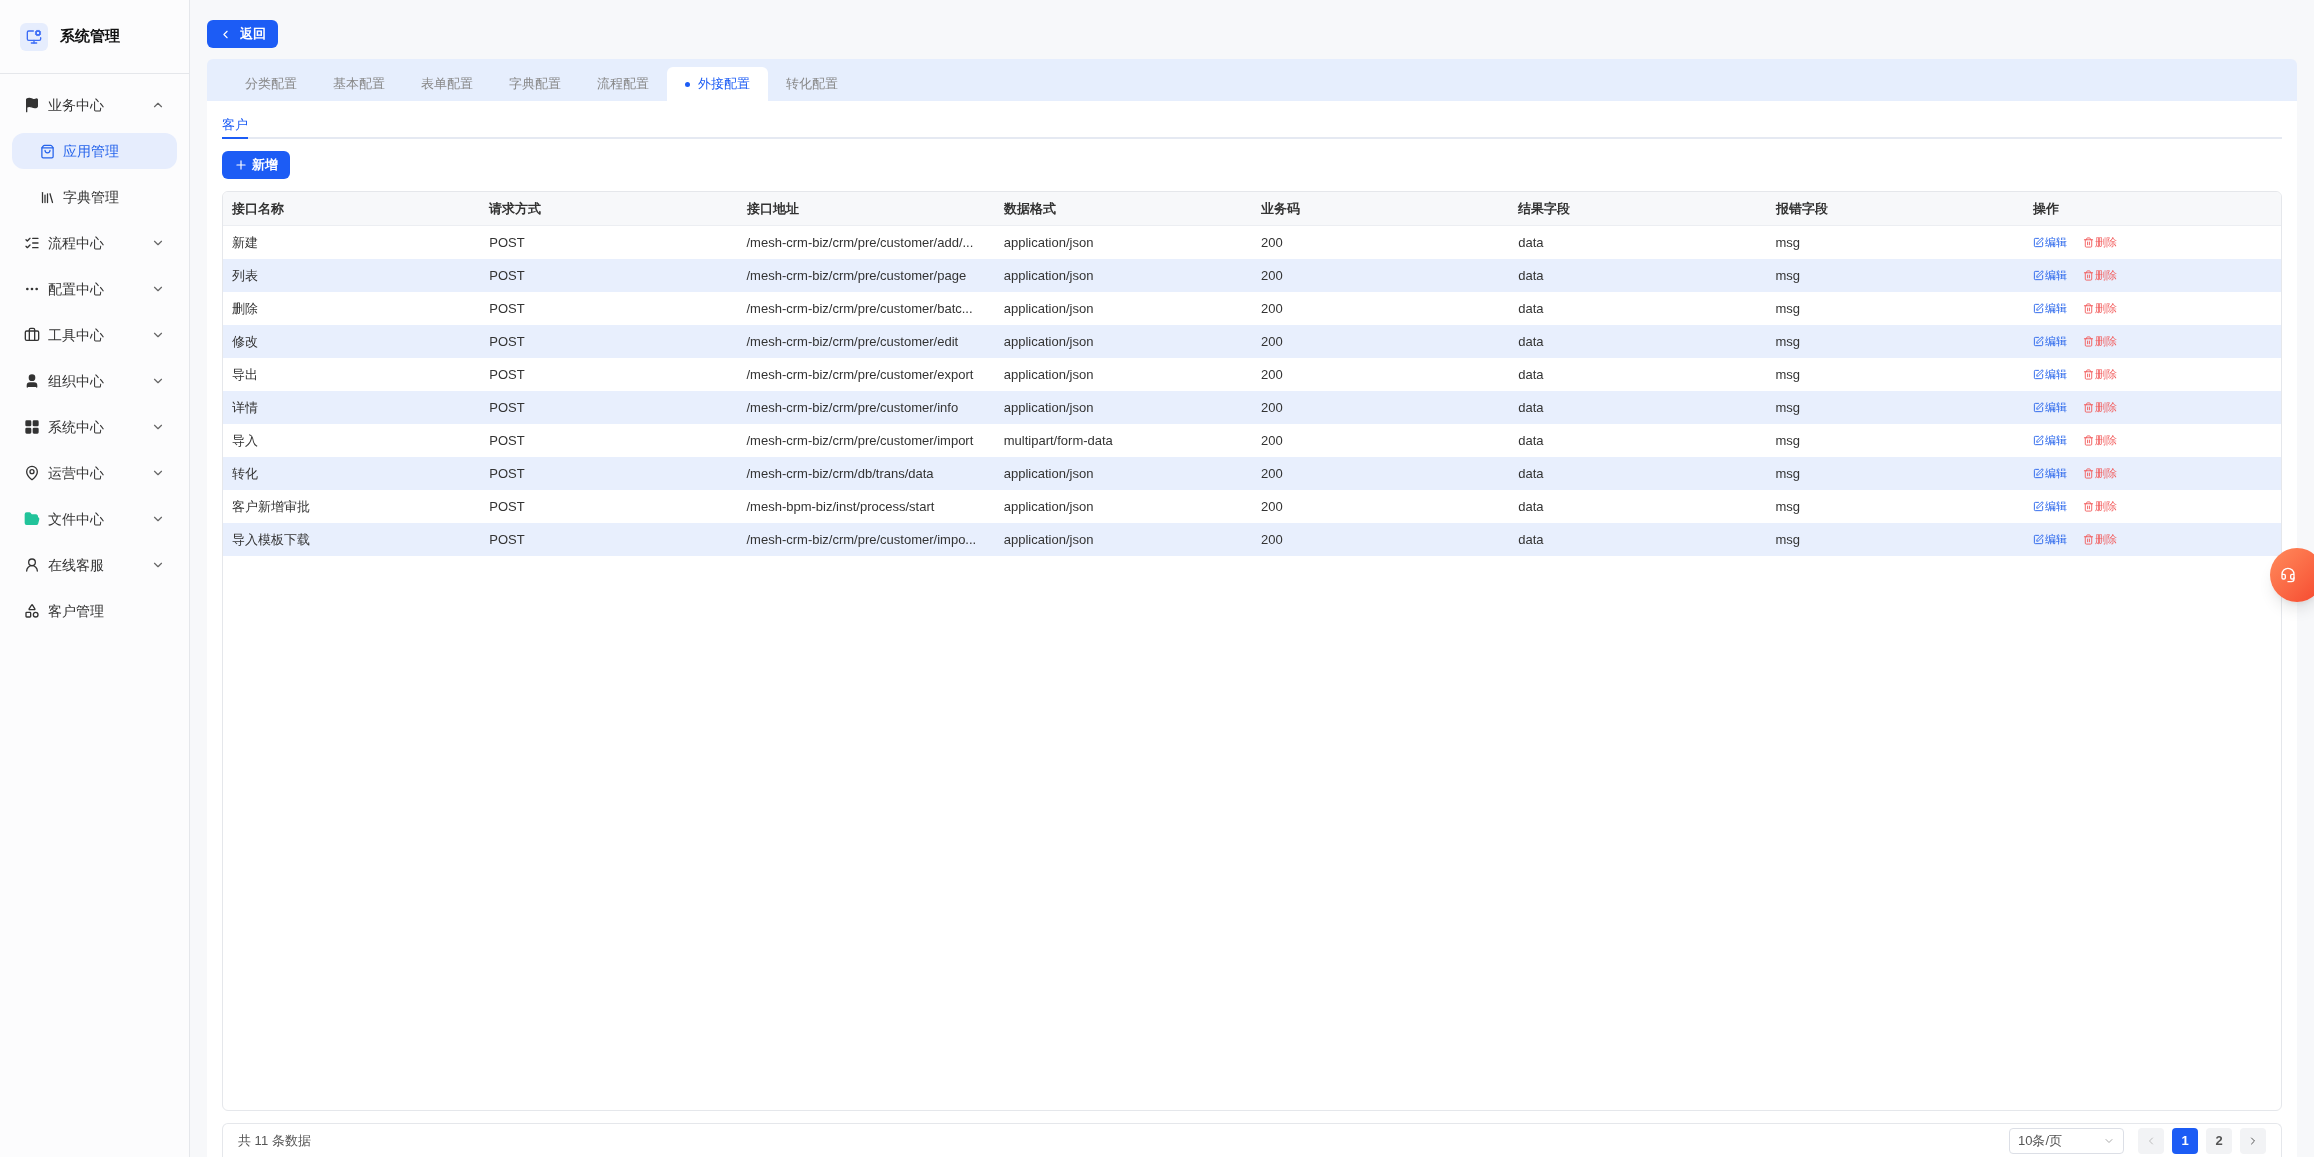 This screenshot has width=2314, height=1157. What do you see at coordinates (94, 289) in the screenshot?
I see `sidebar-group-item: 配置中心` at bounding box center [94, 289].